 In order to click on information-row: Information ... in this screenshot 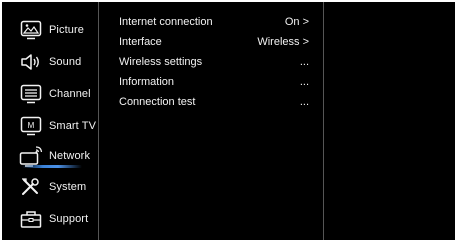, I will do `click(214, 84)`.